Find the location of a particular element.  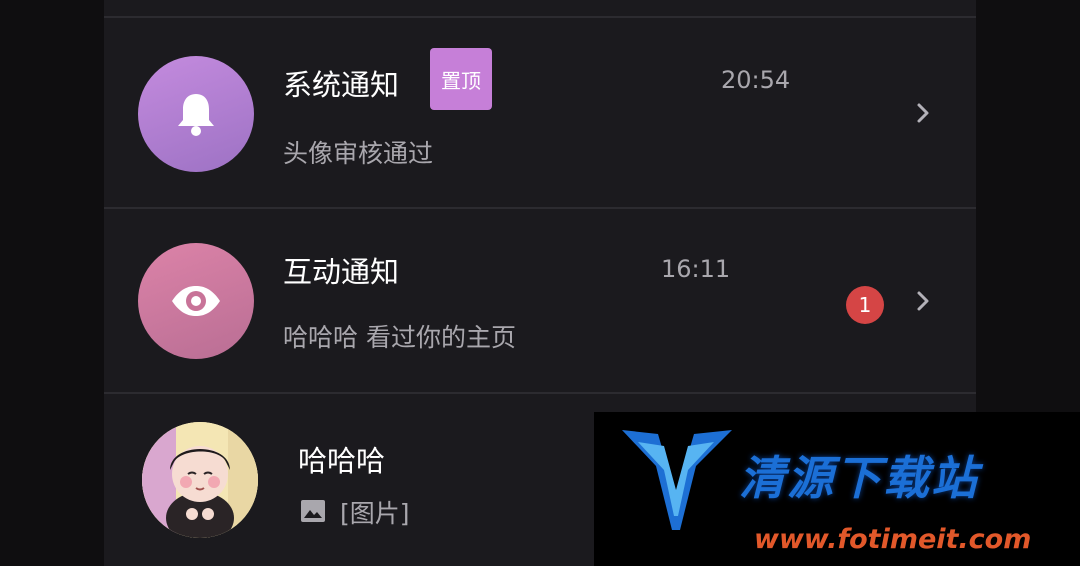

timestamp: 20:54 is located at coordinates (756, 80).